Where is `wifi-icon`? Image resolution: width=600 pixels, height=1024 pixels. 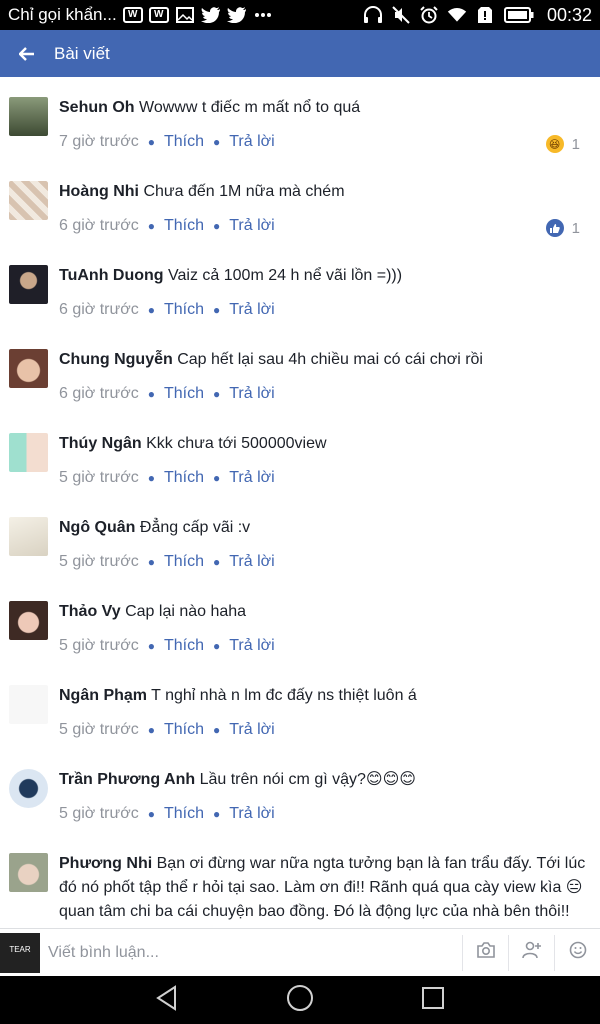 wifi-icon is located at coordinates (457, 15).